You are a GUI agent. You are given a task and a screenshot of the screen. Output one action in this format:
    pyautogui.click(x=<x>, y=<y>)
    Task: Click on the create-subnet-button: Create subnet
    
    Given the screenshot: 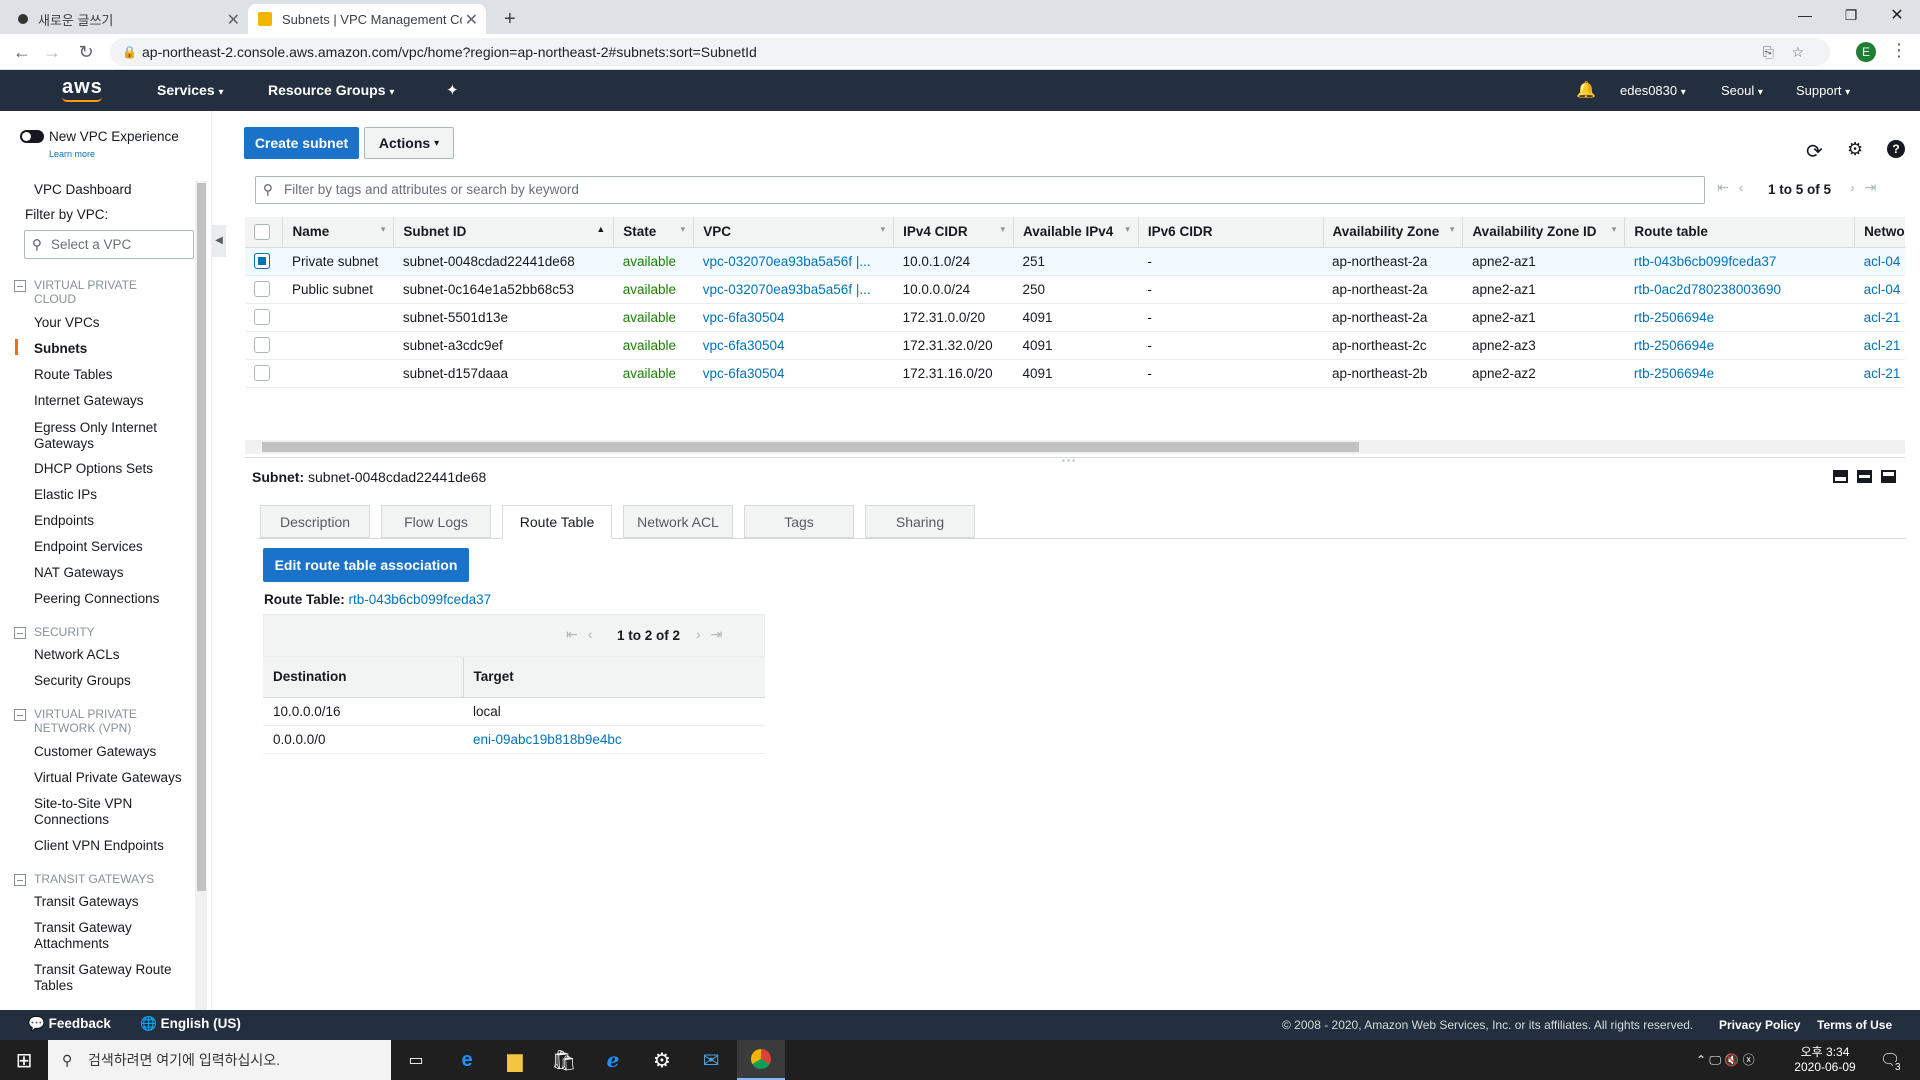 What is the action you would take?
    pyautogui.click(x=301, y=143)
    